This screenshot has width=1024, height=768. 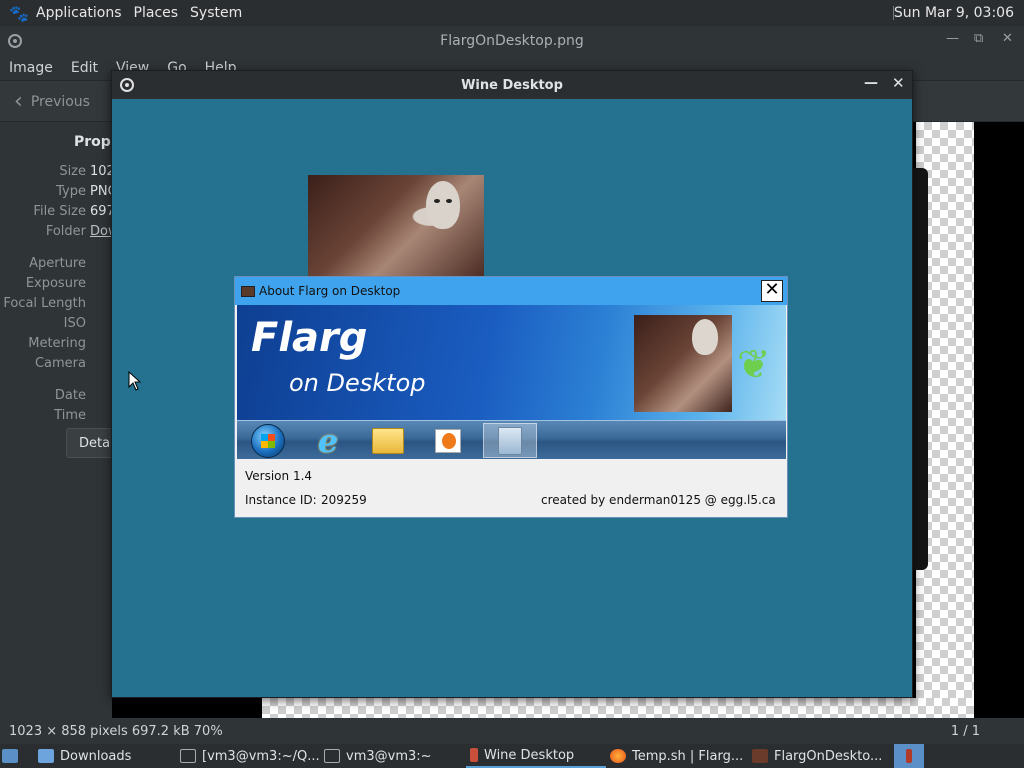 What do you see at coordinates (760, 756) in the screenshot?
I see `image-icon` at bounding box center [760, 756].